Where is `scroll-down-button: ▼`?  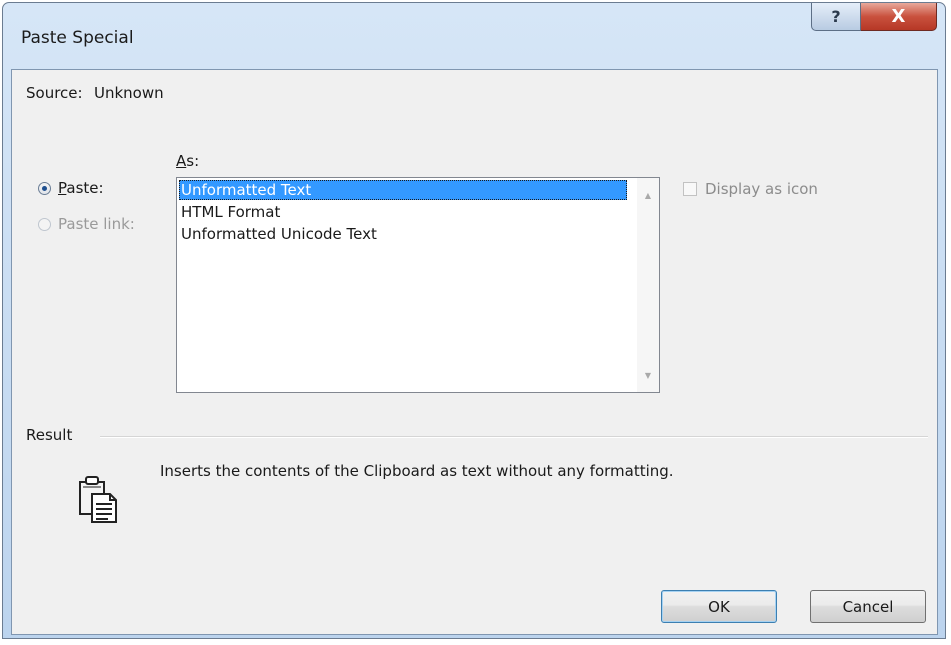
scroll-down-button: ▼ is located at coordinates (648, 375).